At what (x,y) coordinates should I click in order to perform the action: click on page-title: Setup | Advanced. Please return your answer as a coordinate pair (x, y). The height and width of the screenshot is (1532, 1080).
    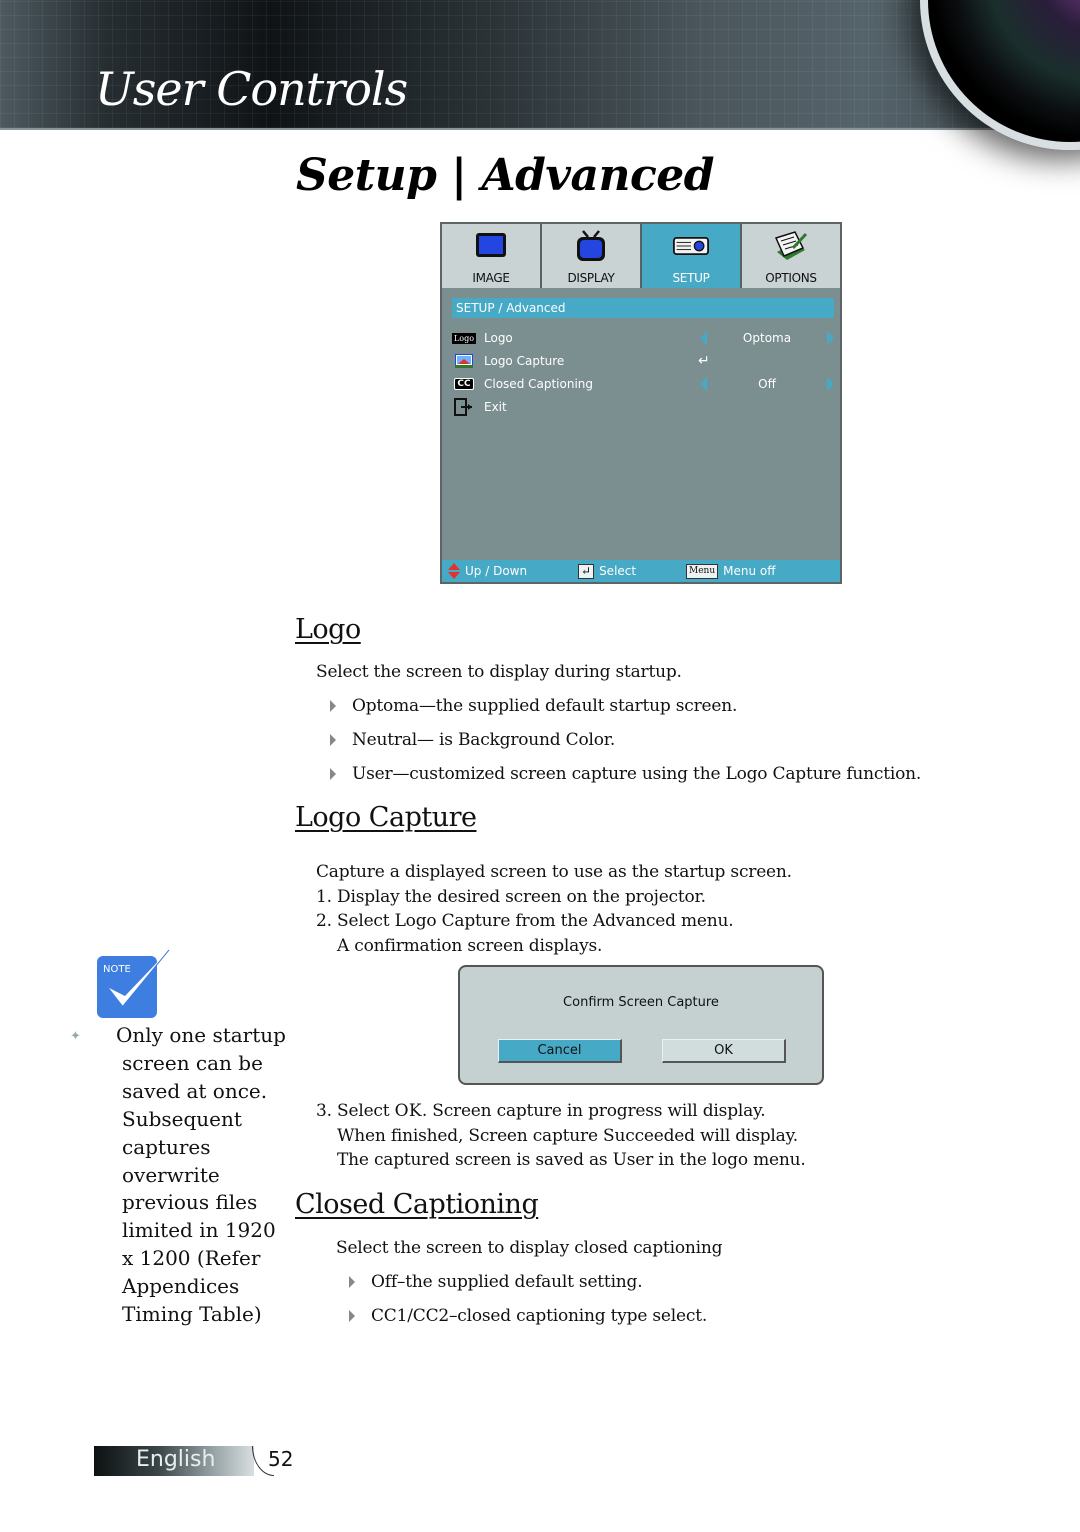
    Looking at the image, I should click on (505, 175).